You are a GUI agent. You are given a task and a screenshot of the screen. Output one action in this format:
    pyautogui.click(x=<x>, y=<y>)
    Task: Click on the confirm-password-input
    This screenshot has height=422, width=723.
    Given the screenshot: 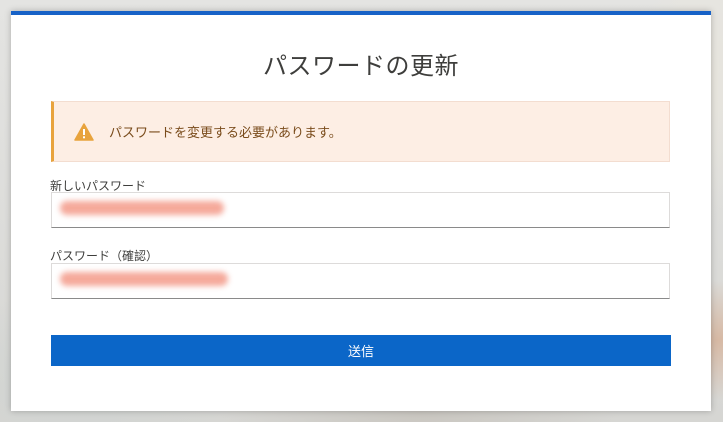 What is the action you would take?
    pyautogui.click(x=360, y=281)
    